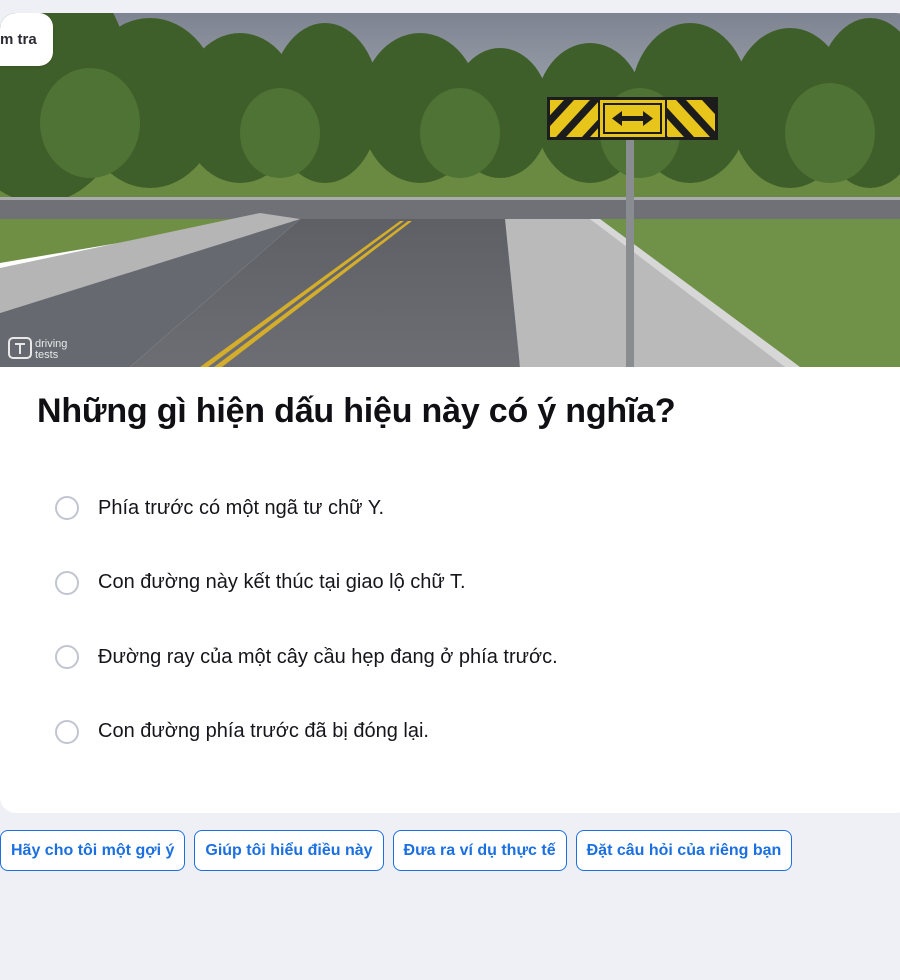 The image size is (900, 980). What do you see at coordinates (26, 39) in the screenshot?
I see `breadcrumb-tag: m tra` at bounding box center [26, 39].